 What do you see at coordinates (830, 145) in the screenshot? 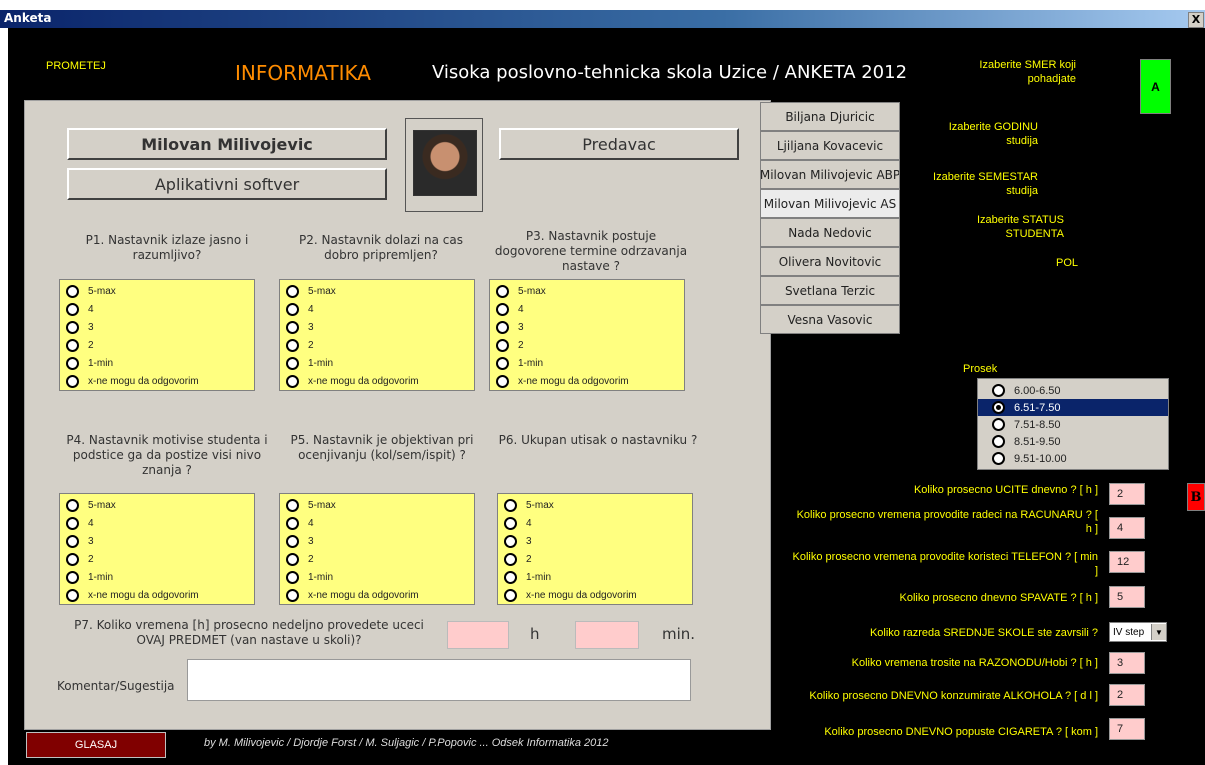
I see `teacher-tab: Ljiljana Kovacevic` at bounding box center [830, 145].